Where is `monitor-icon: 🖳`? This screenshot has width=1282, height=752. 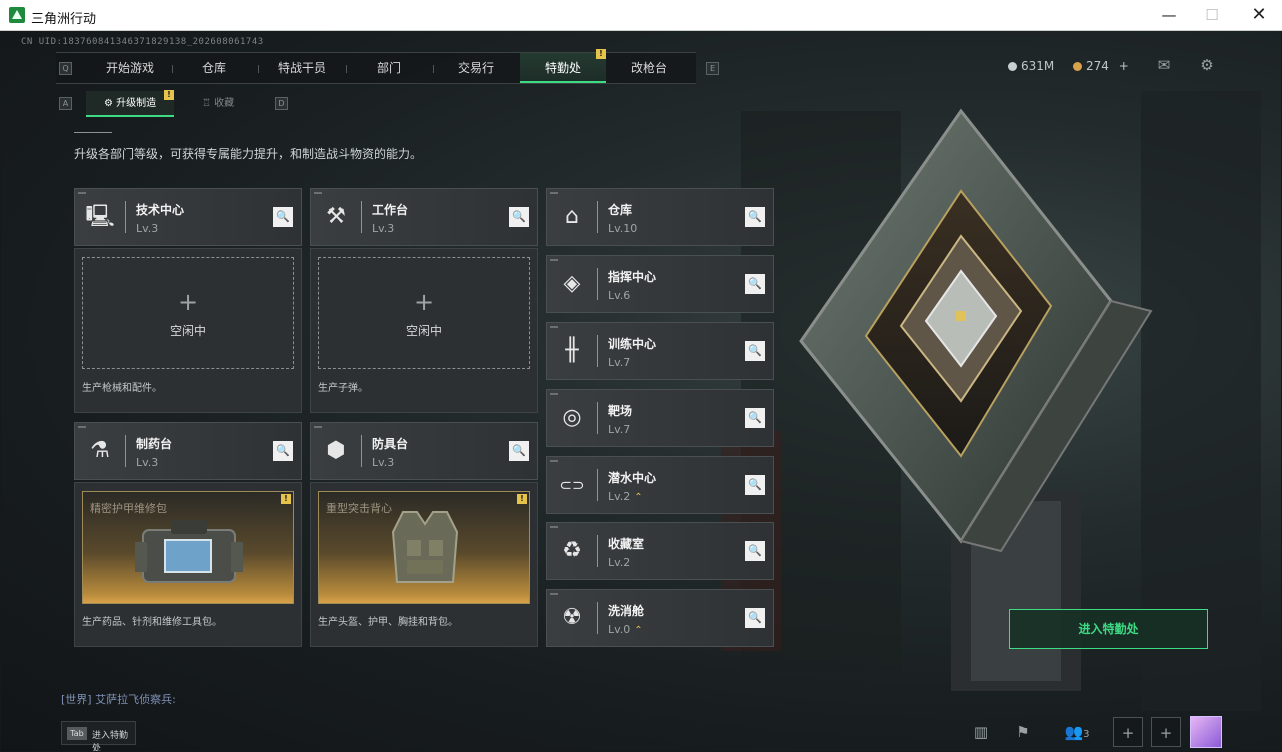
monitor-icon: 🖳 is located at coordinates (100, 216).